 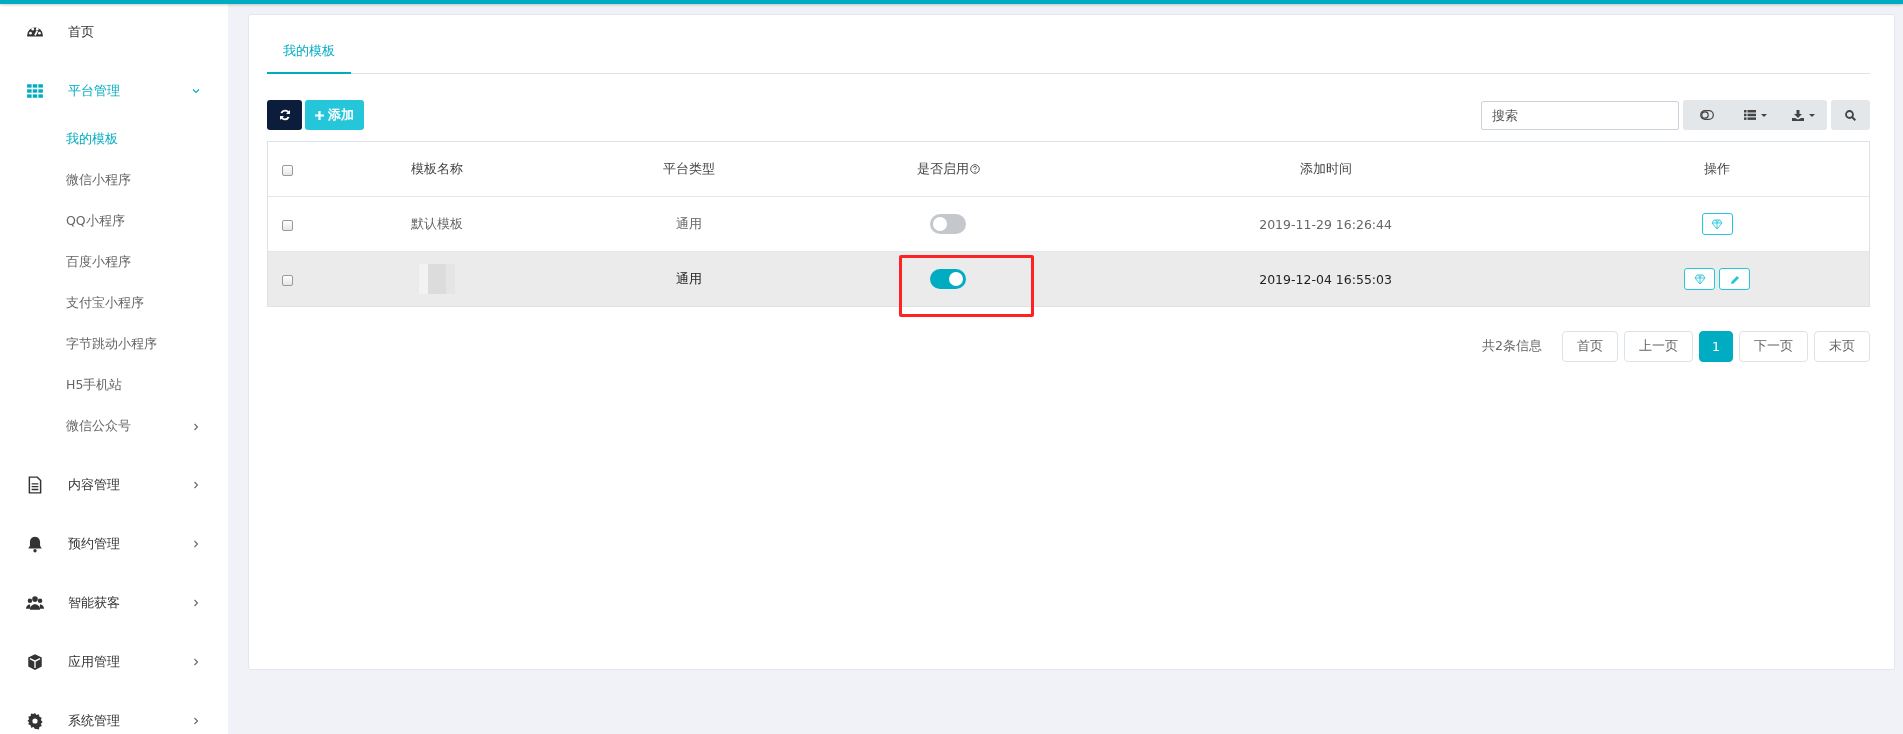 I want to click on page-button: 下一页, so click(x=1773, y=346).